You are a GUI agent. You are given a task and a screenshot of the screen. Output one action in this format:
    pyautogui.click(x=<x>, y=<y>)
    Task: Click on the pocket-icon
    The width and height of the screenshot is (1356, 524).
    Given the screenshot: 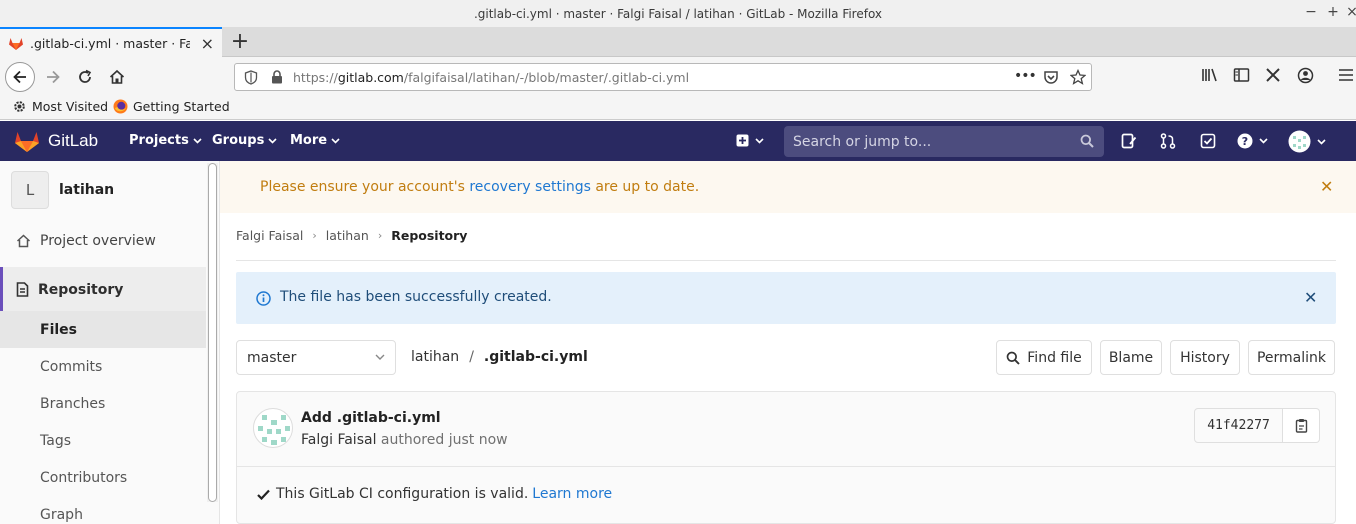 What is the action you would take?
    pyautogui.click(x=1051, y=77)
    